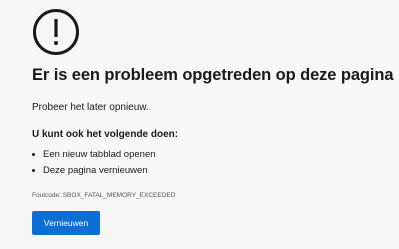  What do you see at coordinates (56, 32) in the screenshot?
I see `exclamation-circle-icon` at bounding box center [56, 32].